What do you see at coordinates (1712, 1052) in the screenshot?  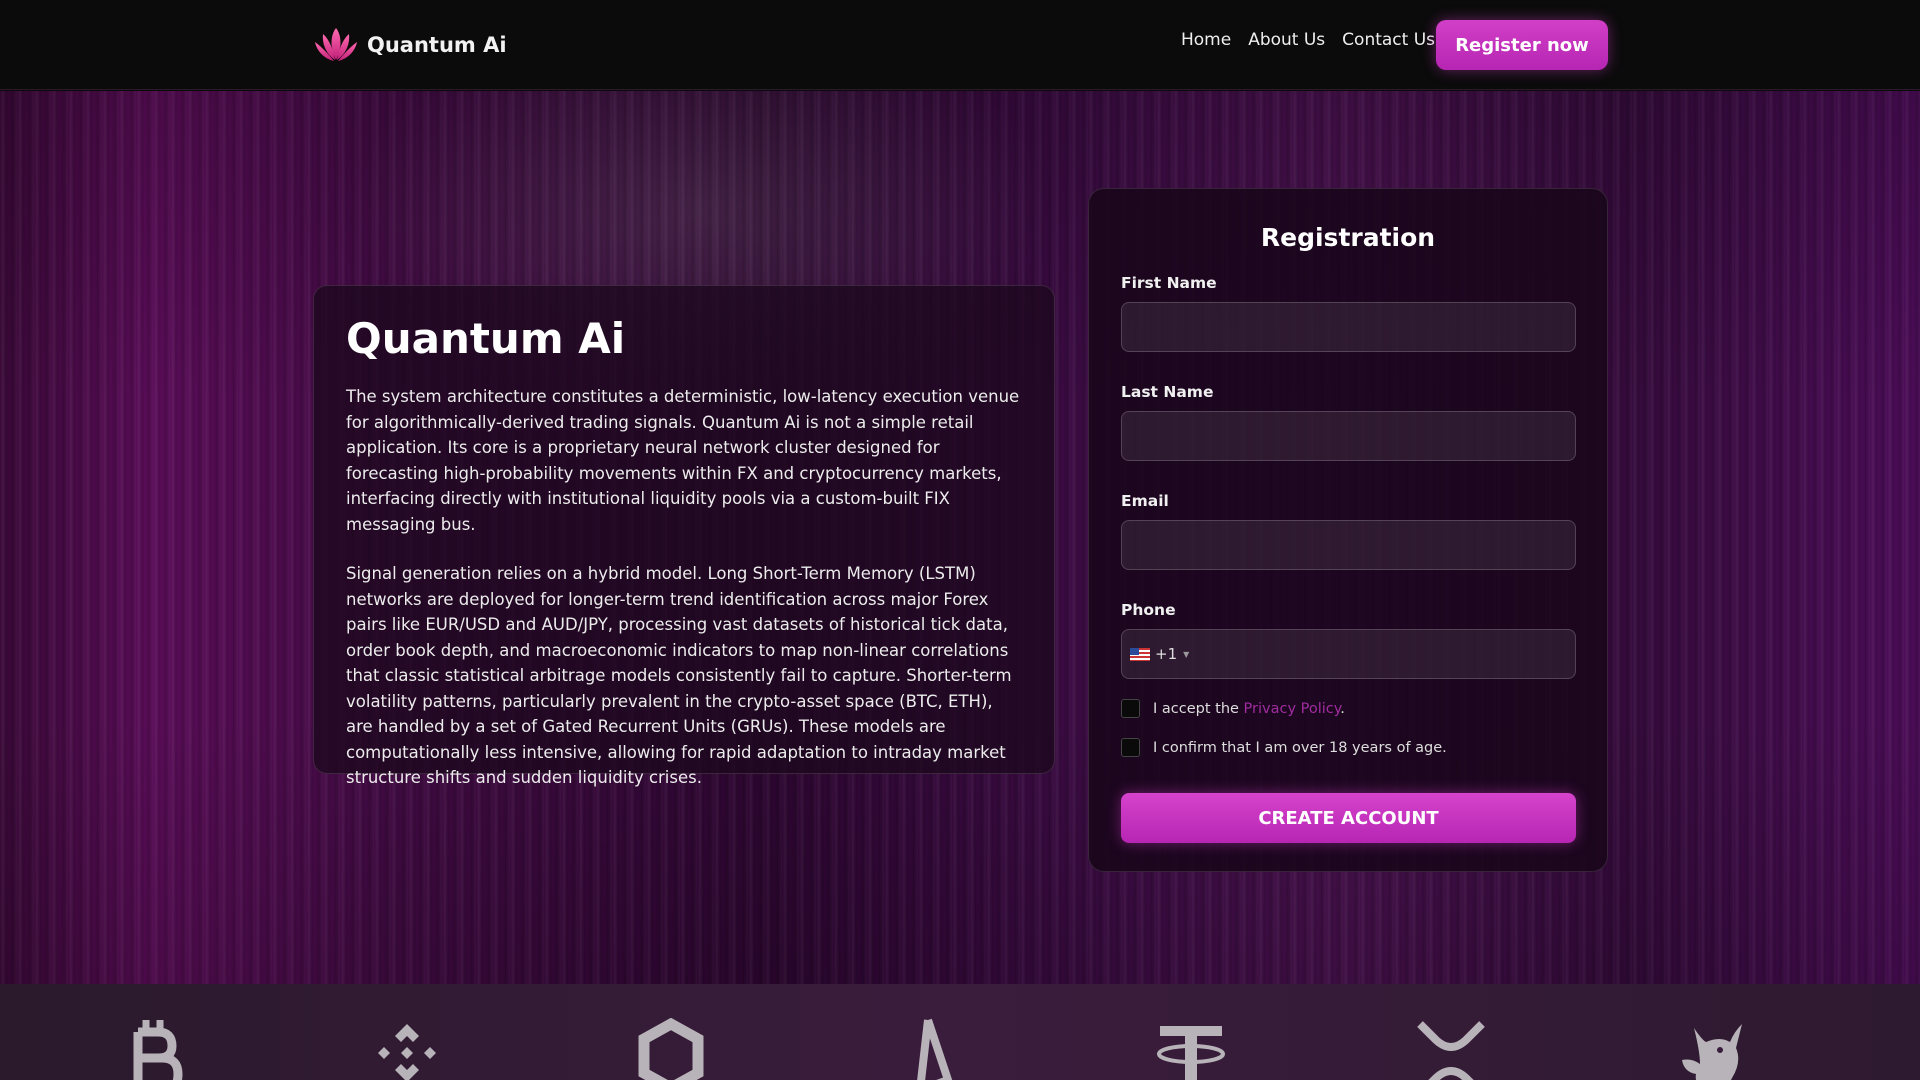 I see `uniswap-icon` at bounding box center [1712, 1052].